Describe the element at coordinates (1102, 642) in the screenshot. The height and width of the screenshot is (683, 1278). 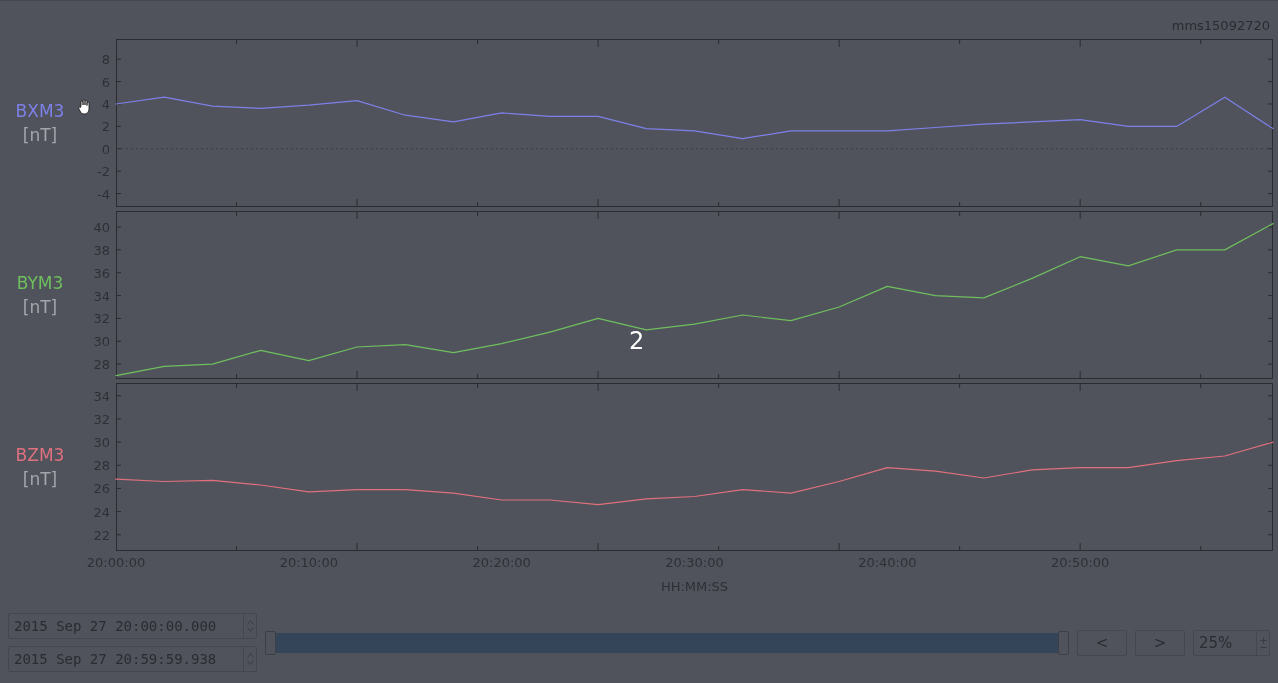
I see `previous-button: <` at that location.